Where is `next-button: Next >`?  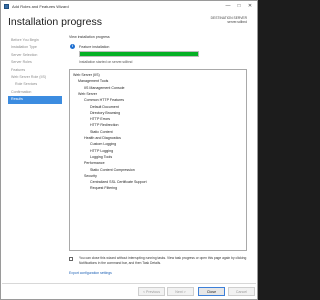 next-button: Next > is located at coordinates (180, 291).